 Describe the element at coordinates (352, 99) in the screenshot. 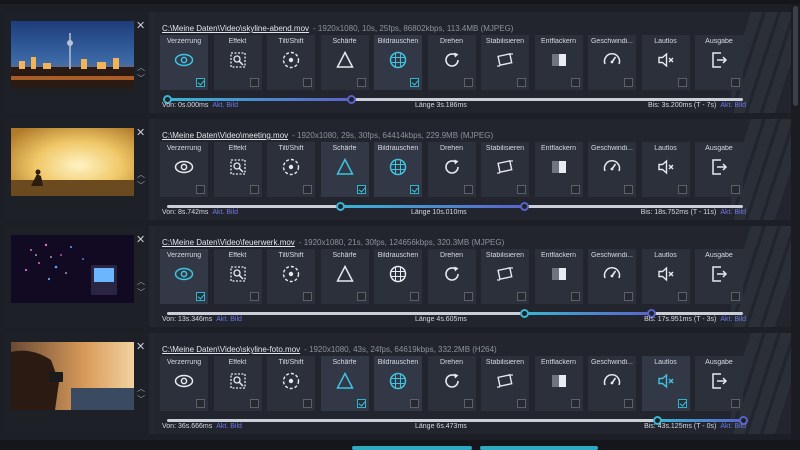

I see `trim-end-handle` at that location.